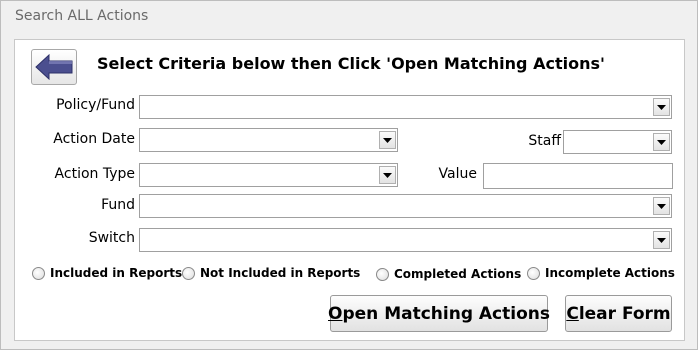 The image size is (698, 350). I want to click on button-label: pen Matching Actions, so click(446, 313).